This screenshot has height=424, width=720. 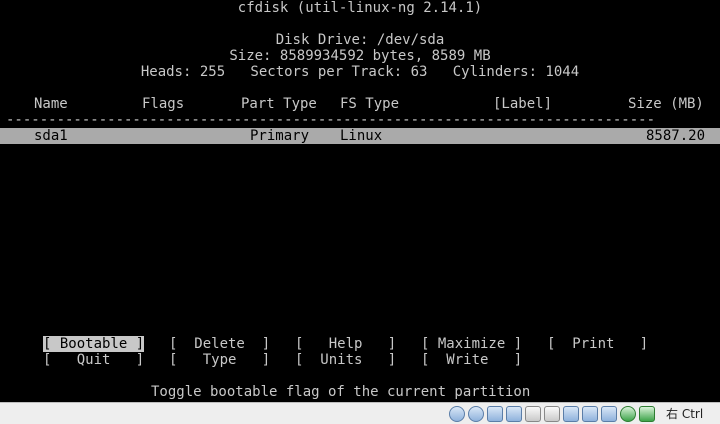 I want to click on network-icon, so click(x=609, y=414).